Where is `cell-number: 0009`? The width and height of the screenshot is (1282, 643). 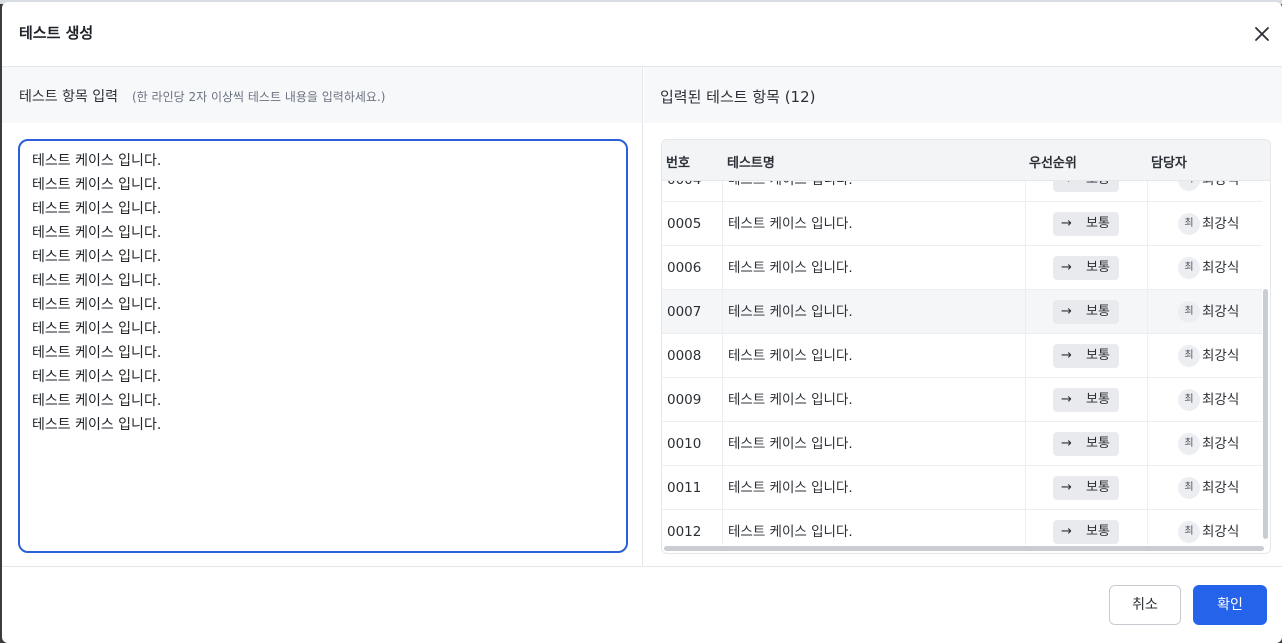
cell-number: 0009 is located at coordinates (692, 400).